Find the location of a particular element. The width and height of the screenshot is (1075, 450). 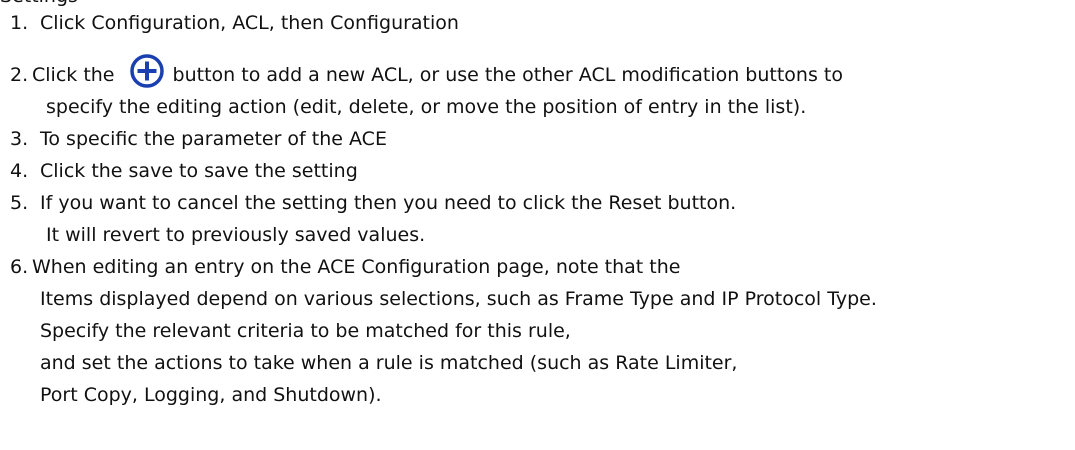

step-number: 4. is located at coordinates (19, 171).